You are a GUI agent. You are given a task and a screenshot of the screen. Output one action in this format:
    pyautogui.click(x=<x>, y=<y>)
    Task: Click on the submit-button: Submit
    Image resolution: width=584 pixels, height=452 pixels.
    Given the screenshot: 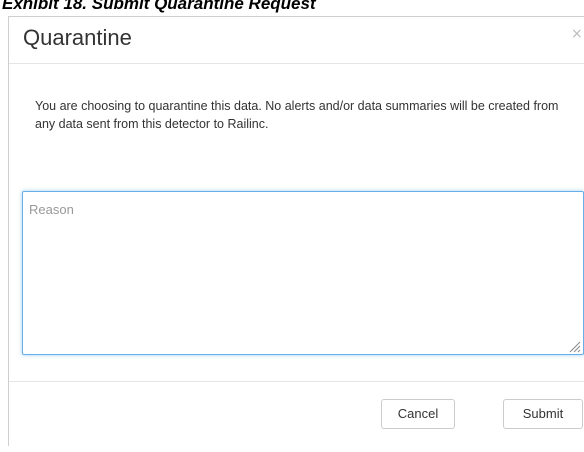 What is the action you would take?
    pyautogui.click(x=543, y=414)
    